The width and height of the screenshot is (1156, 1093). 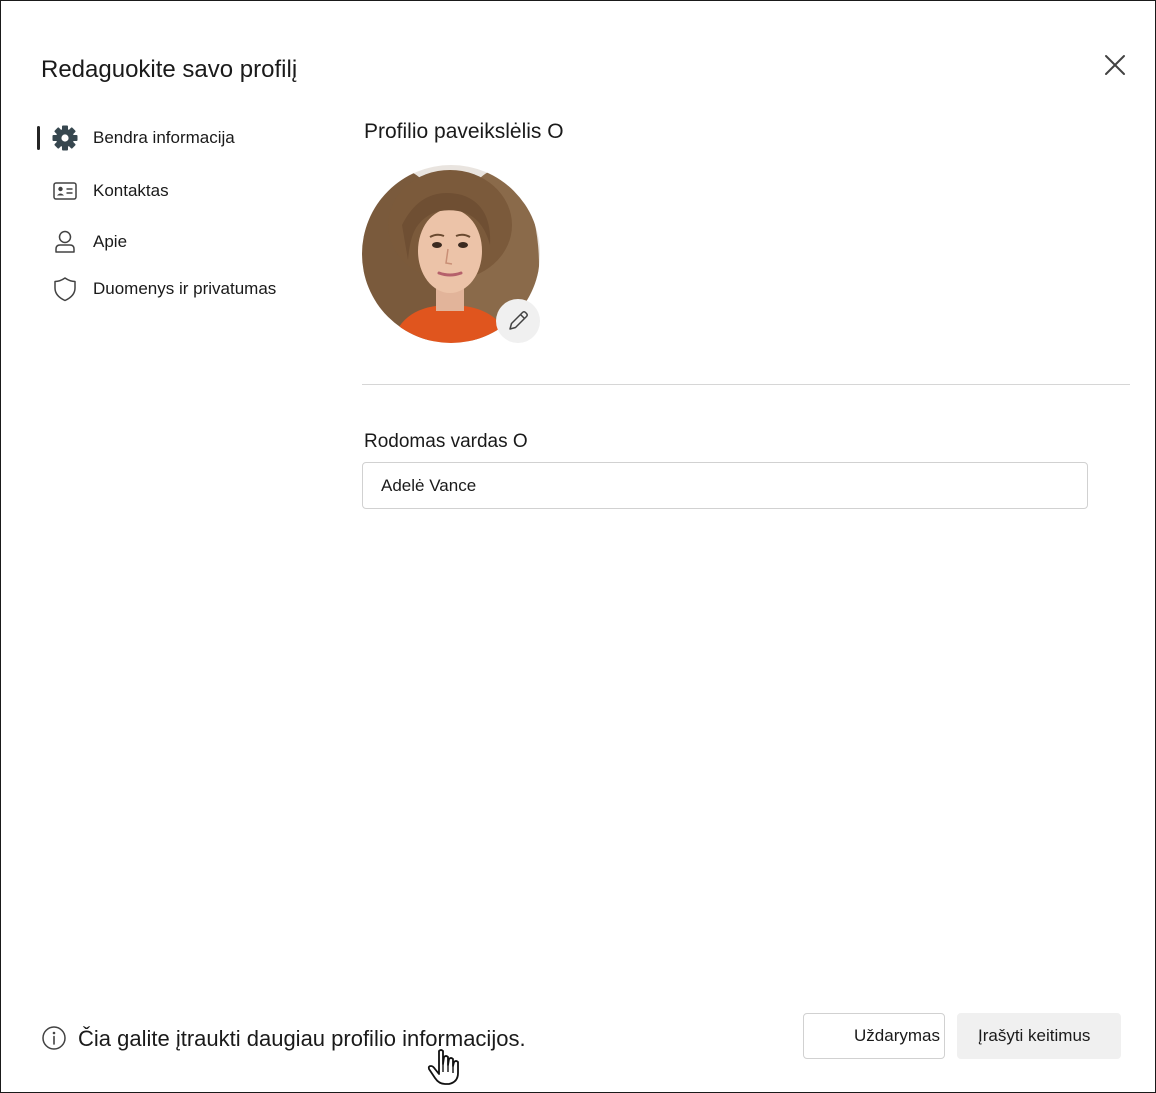 What do you see at coordinates (874, 1036) in the screenshot?
I see `close-dialog-button: Uždarymas` at bounding box center [874, 1036].